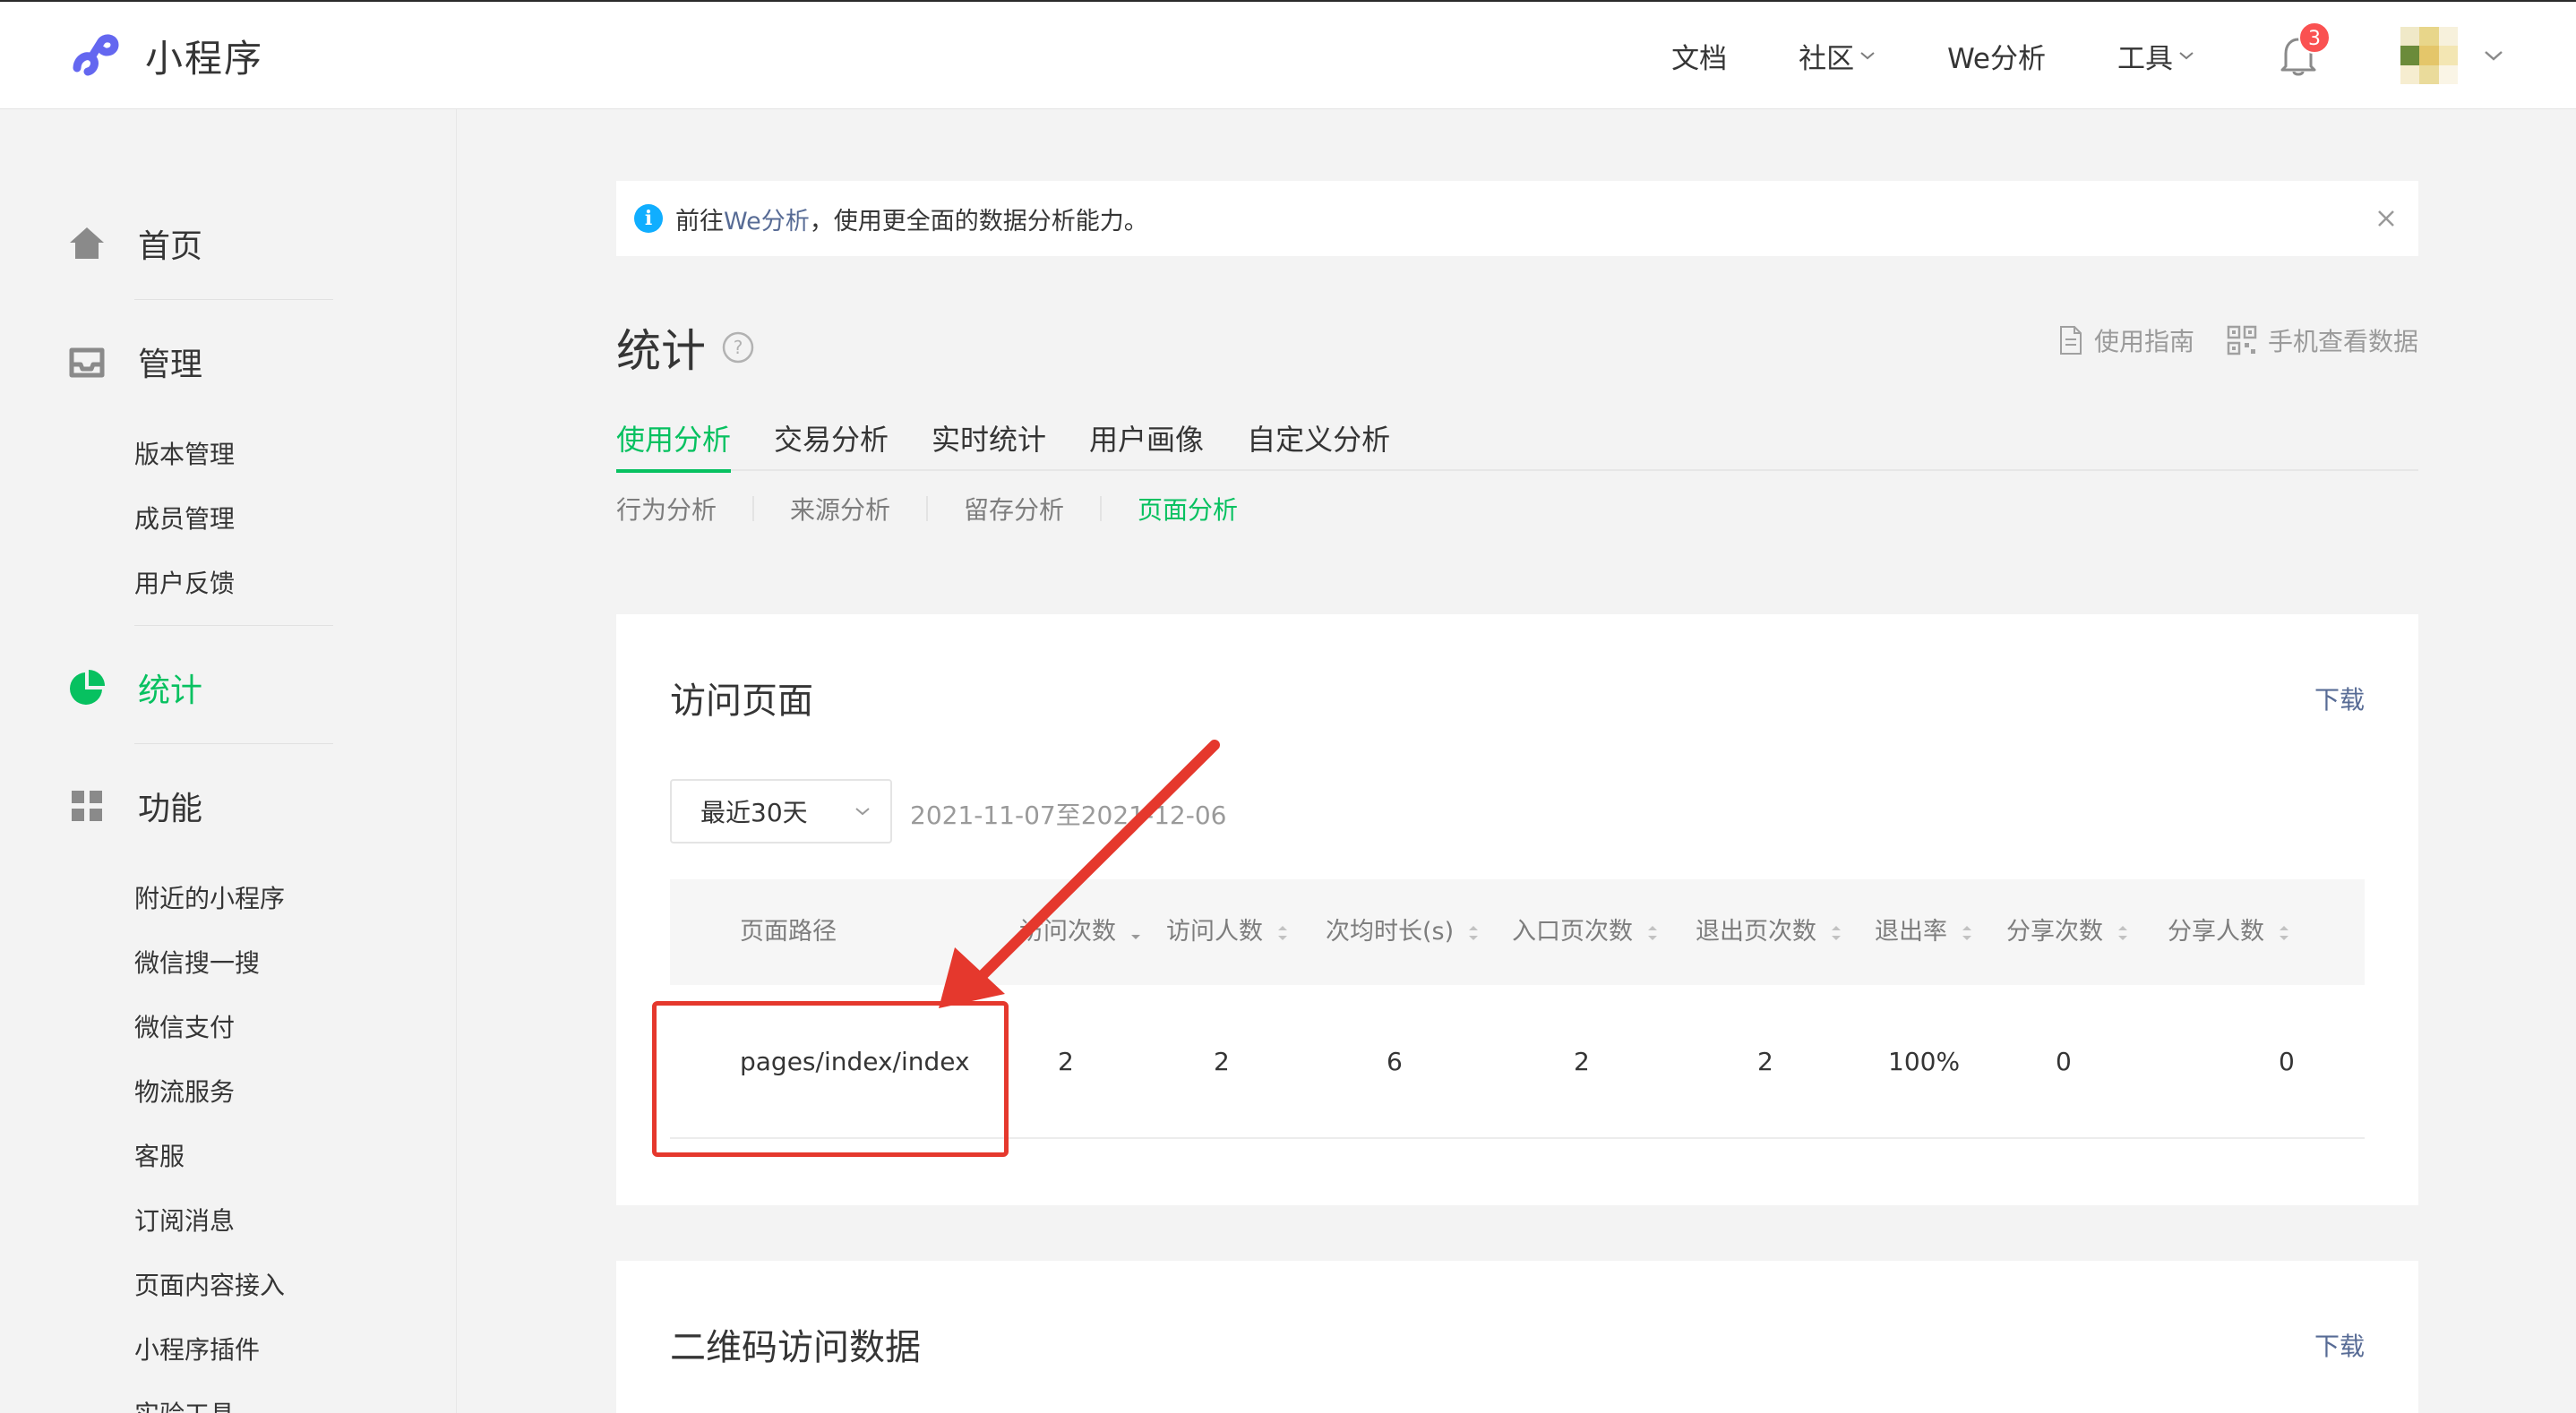  What do you see at coordinates (674, 445) in the screenshot?
I see `tab-usage: 使用分析` at bounding box center [674, 445].